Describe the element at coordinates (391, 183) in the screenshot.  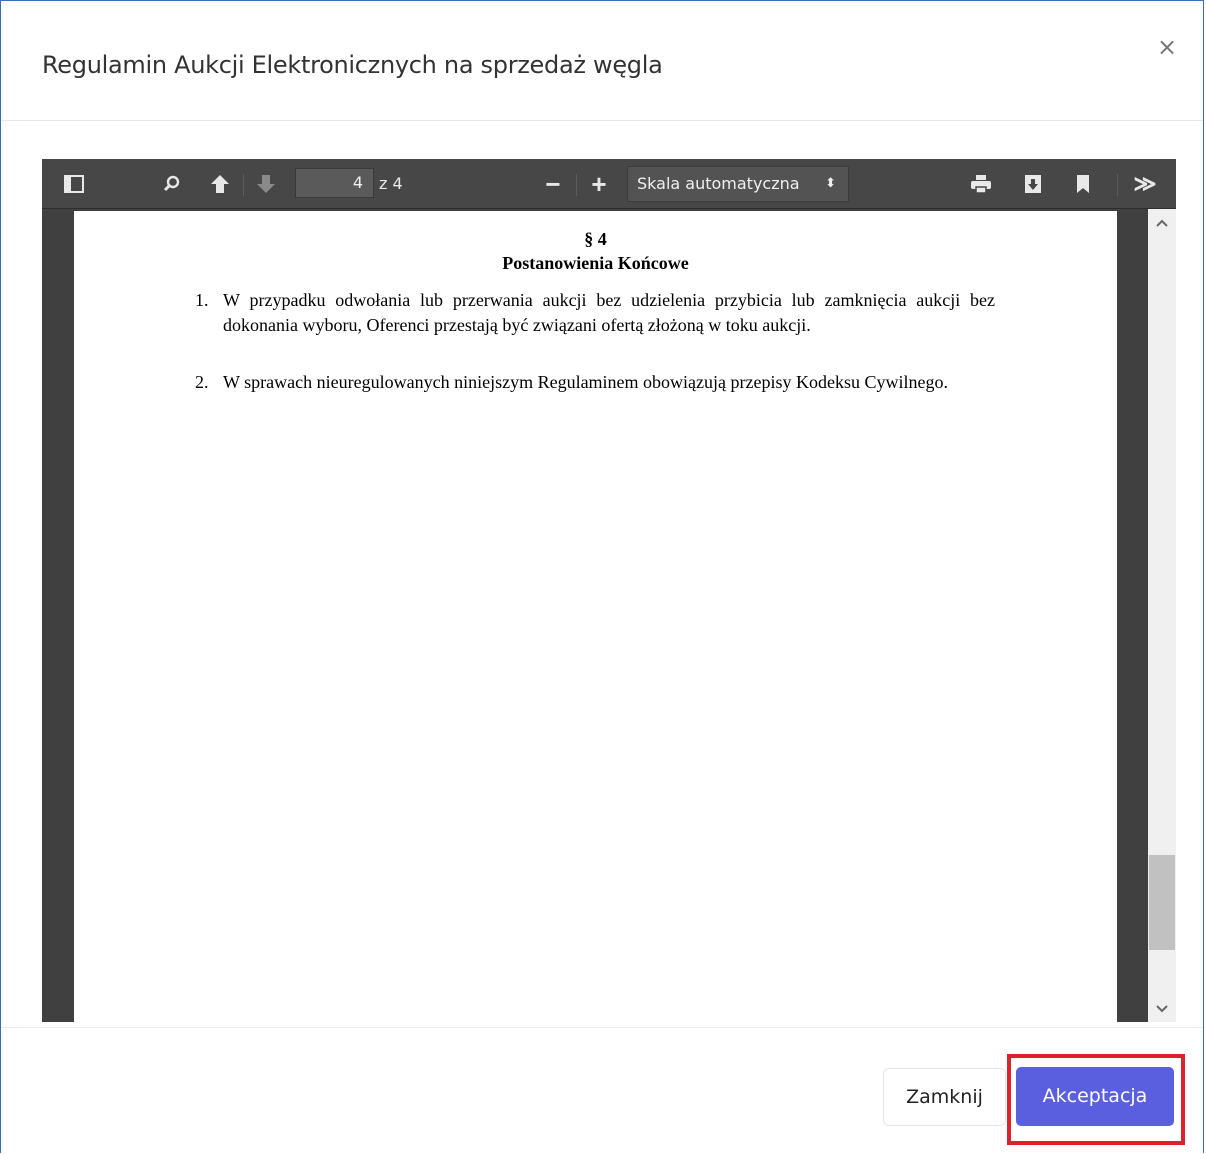
I see `page-count-label: z 4` at that location.